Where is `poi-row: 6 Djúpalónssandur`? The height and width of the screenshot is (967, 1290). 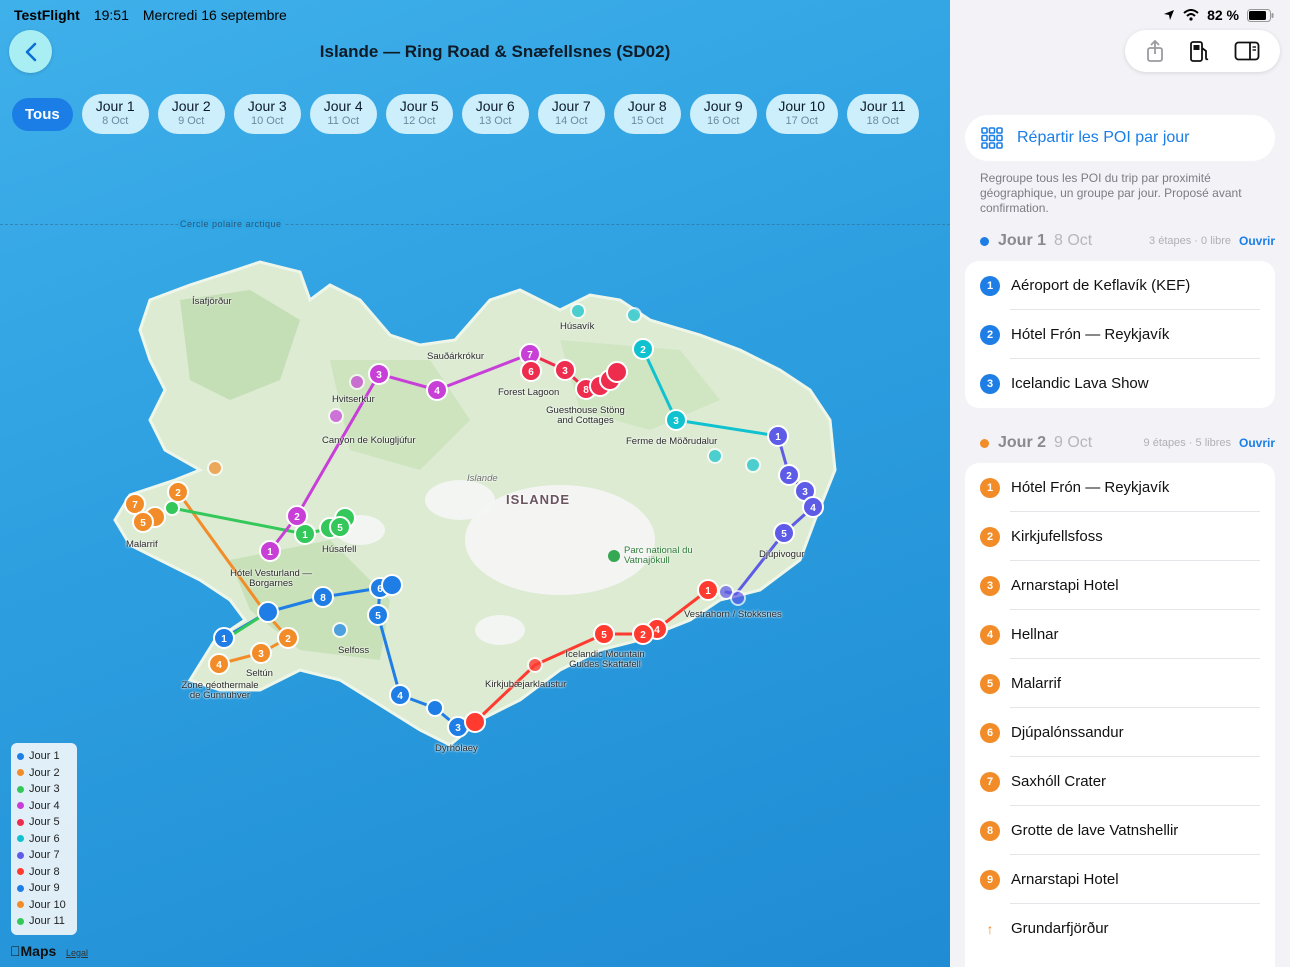
poi-row: 6 Djúpalónssandur is located at coordinates (1120, 732).